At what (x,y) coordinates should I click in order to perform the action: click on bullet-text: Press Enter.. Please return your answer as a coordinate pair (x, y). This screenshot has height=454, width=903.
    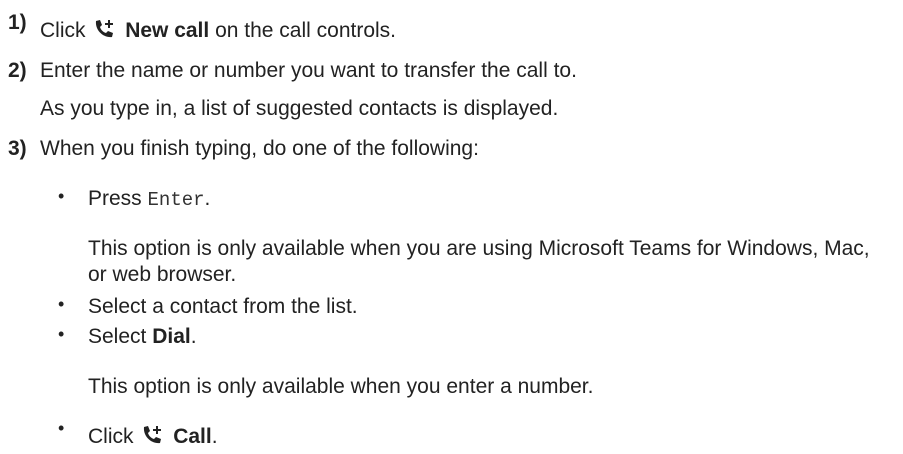
    Looking at the image, I should click on (149, 199).